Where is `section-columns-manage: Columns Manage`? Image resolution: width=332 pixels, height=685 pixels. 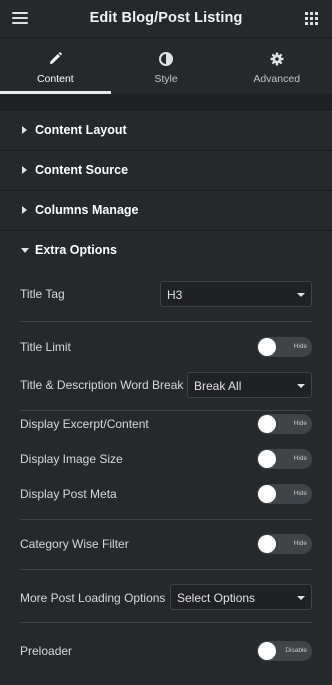 section-columns-manage: Columns Manage is located at coordinates (166, 210).